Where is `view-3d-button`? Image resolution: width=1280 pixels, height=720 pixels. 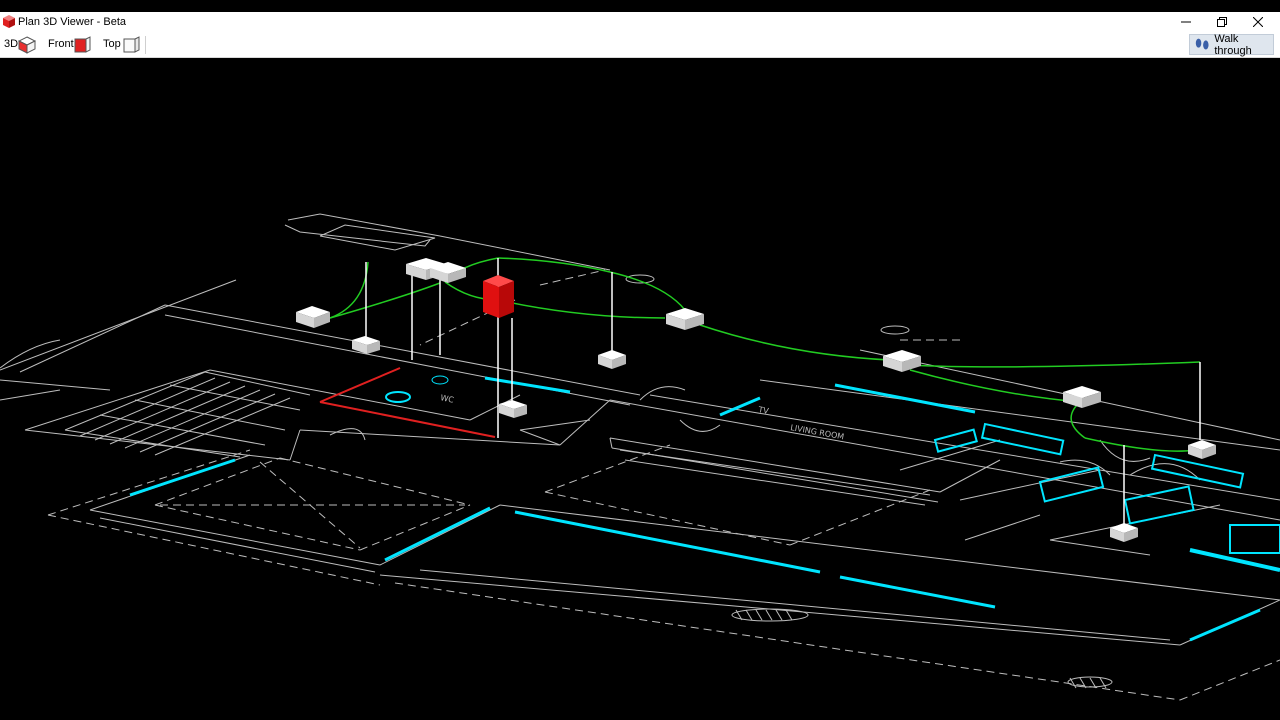 view-3d-button is located at coordinates (27, 45).